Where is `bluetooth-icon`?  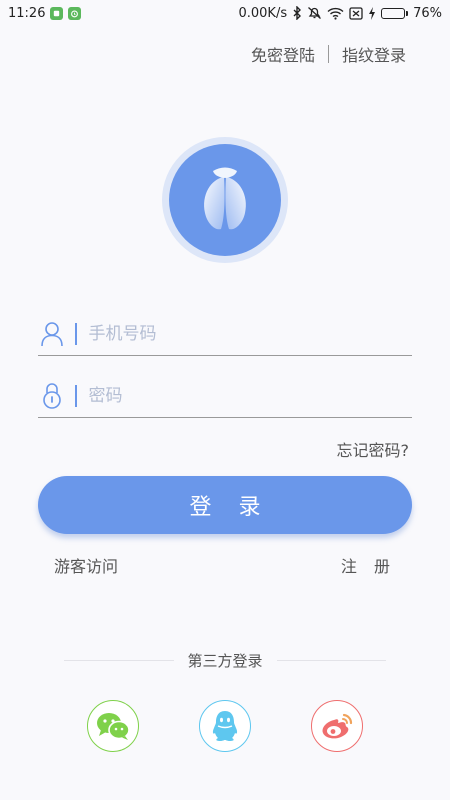 bluetooth-icon is located at coordinates (297, 13).